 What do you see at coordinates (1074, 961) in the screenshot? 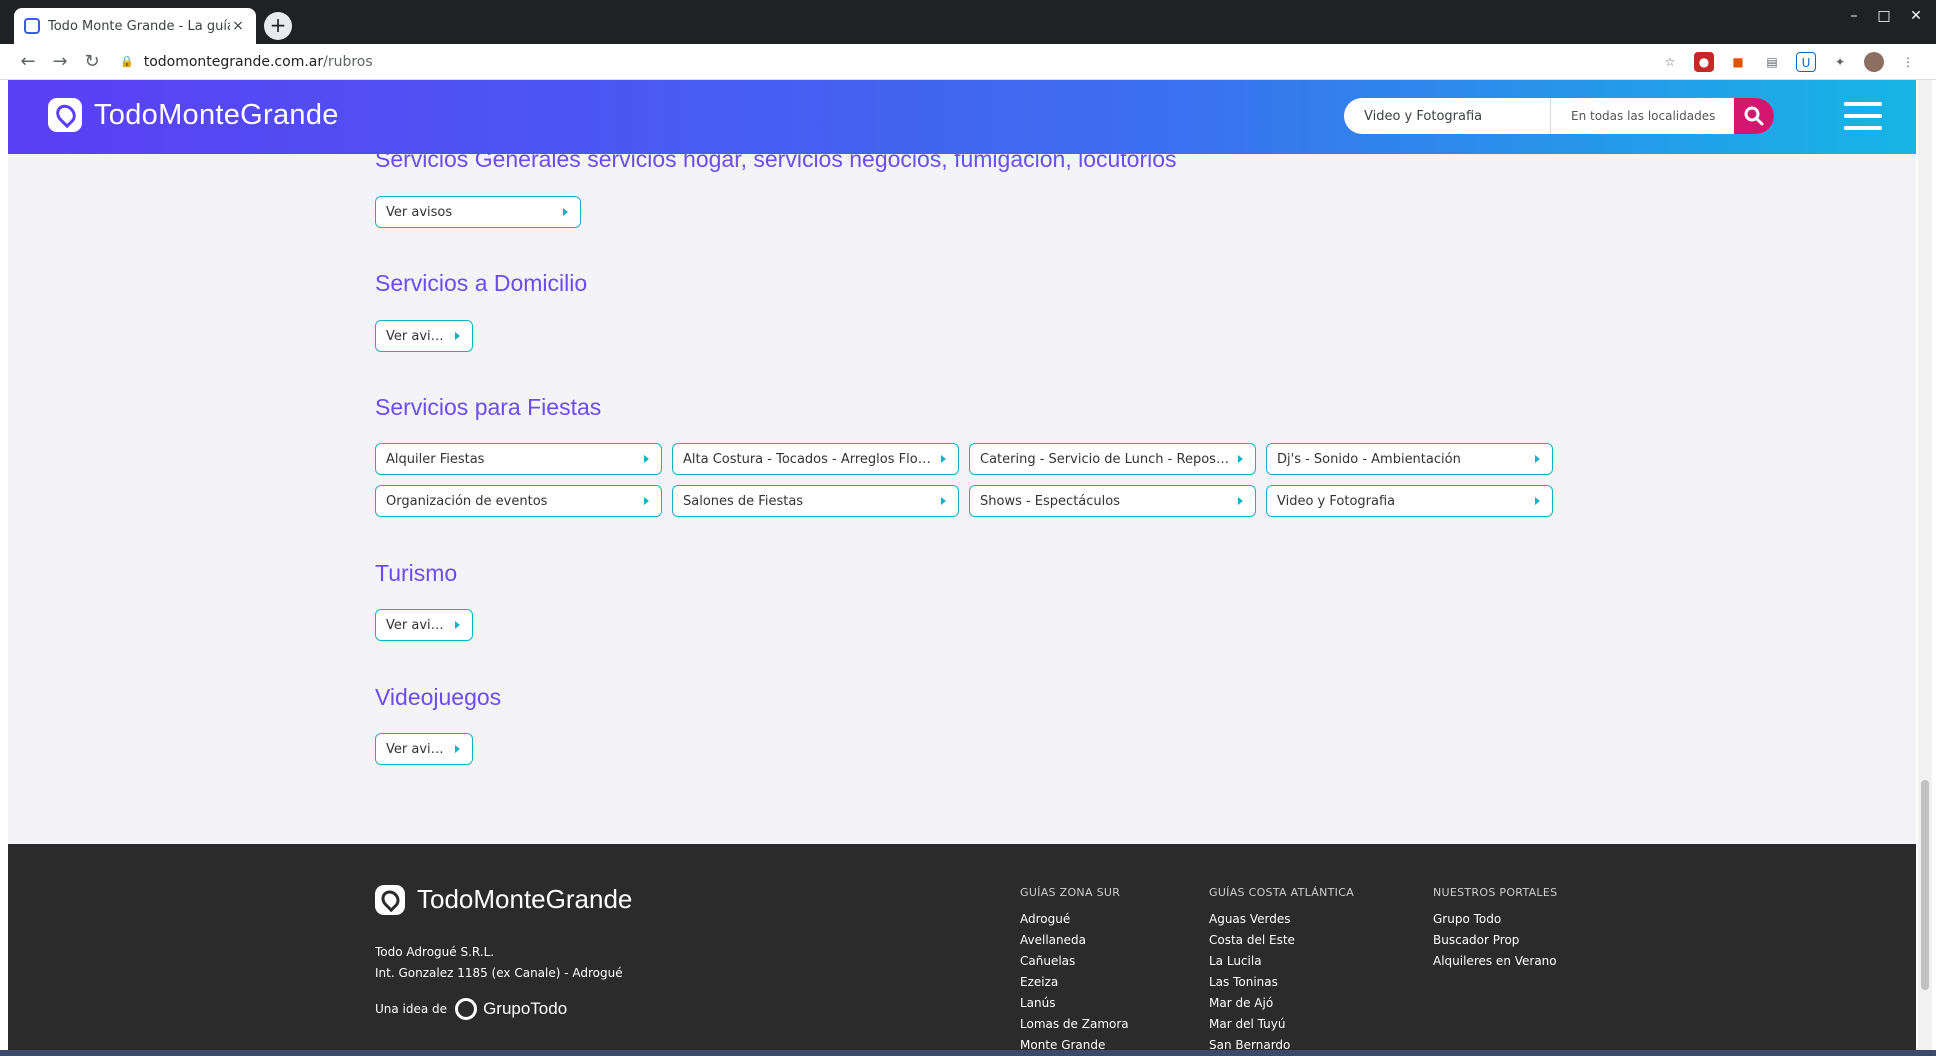
I see `footer-link: Cañuelas` at bounding box center [1074, 961].